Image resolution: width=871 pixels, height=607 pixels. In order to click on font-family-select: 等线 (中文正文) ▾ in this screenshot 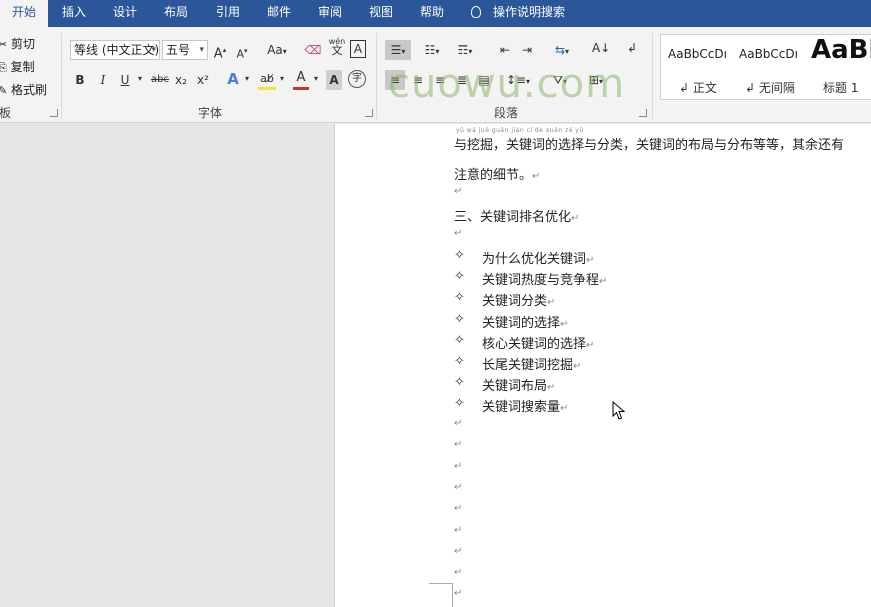, I will do `click(115, 50)`.